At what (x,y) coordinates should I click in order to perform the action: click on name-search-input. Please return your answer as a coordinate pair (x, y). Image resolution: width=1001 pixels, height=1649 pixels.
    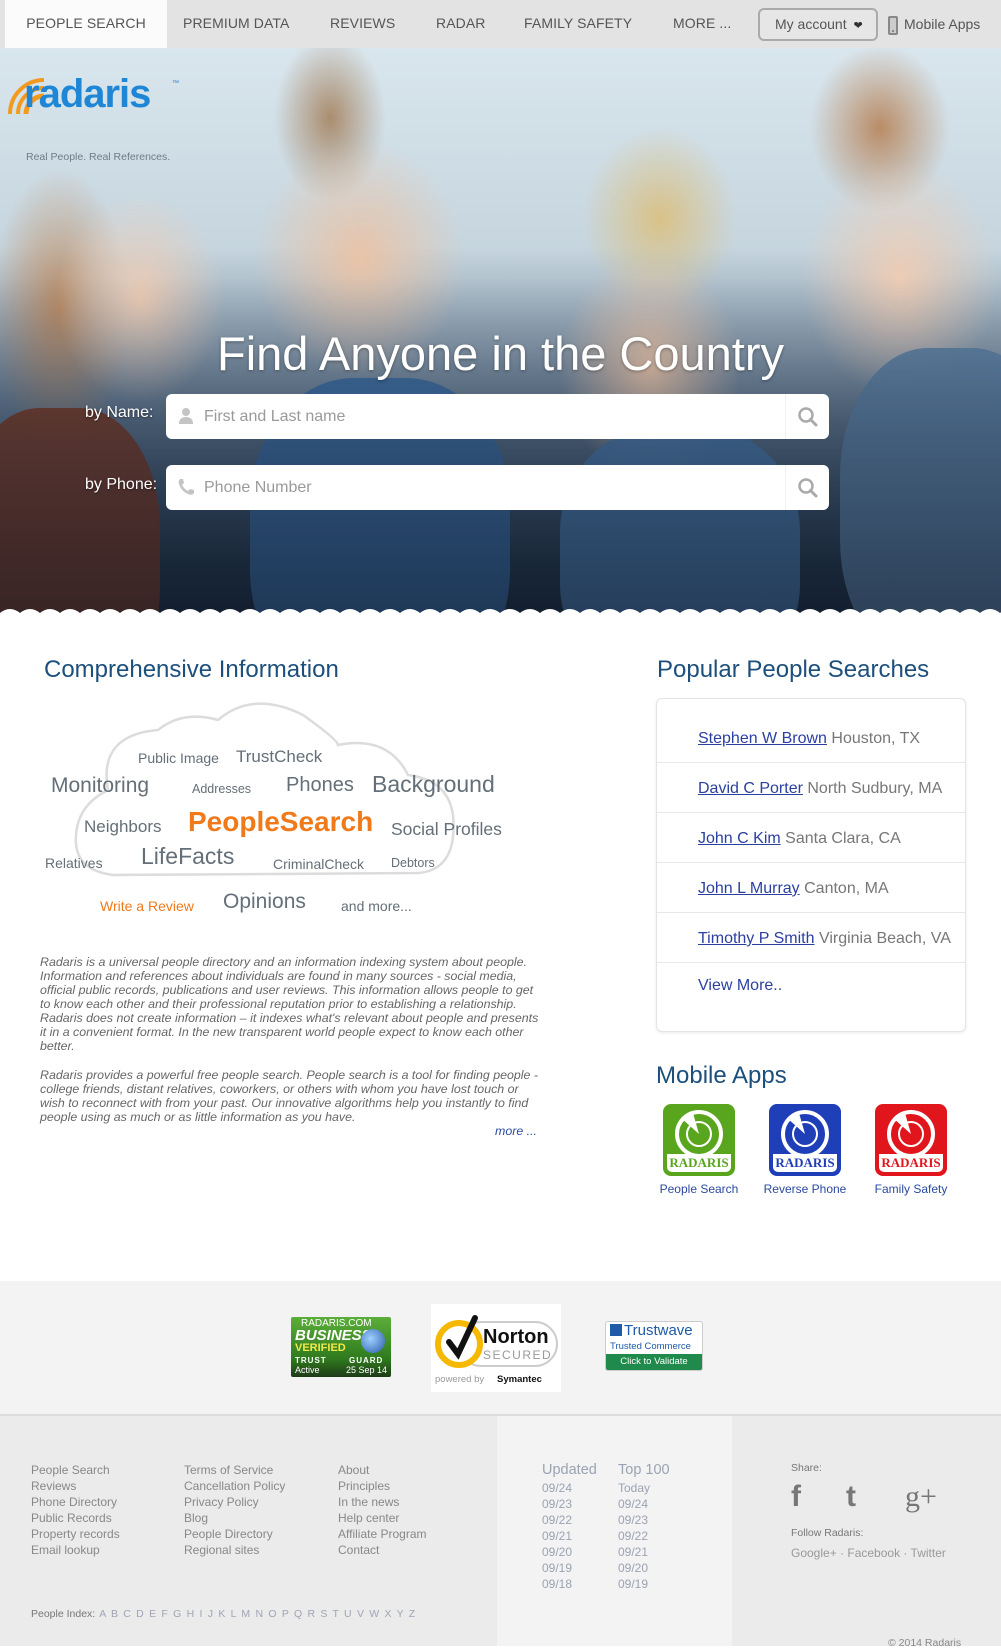
    Looking at the image, I should click on (489, 416).